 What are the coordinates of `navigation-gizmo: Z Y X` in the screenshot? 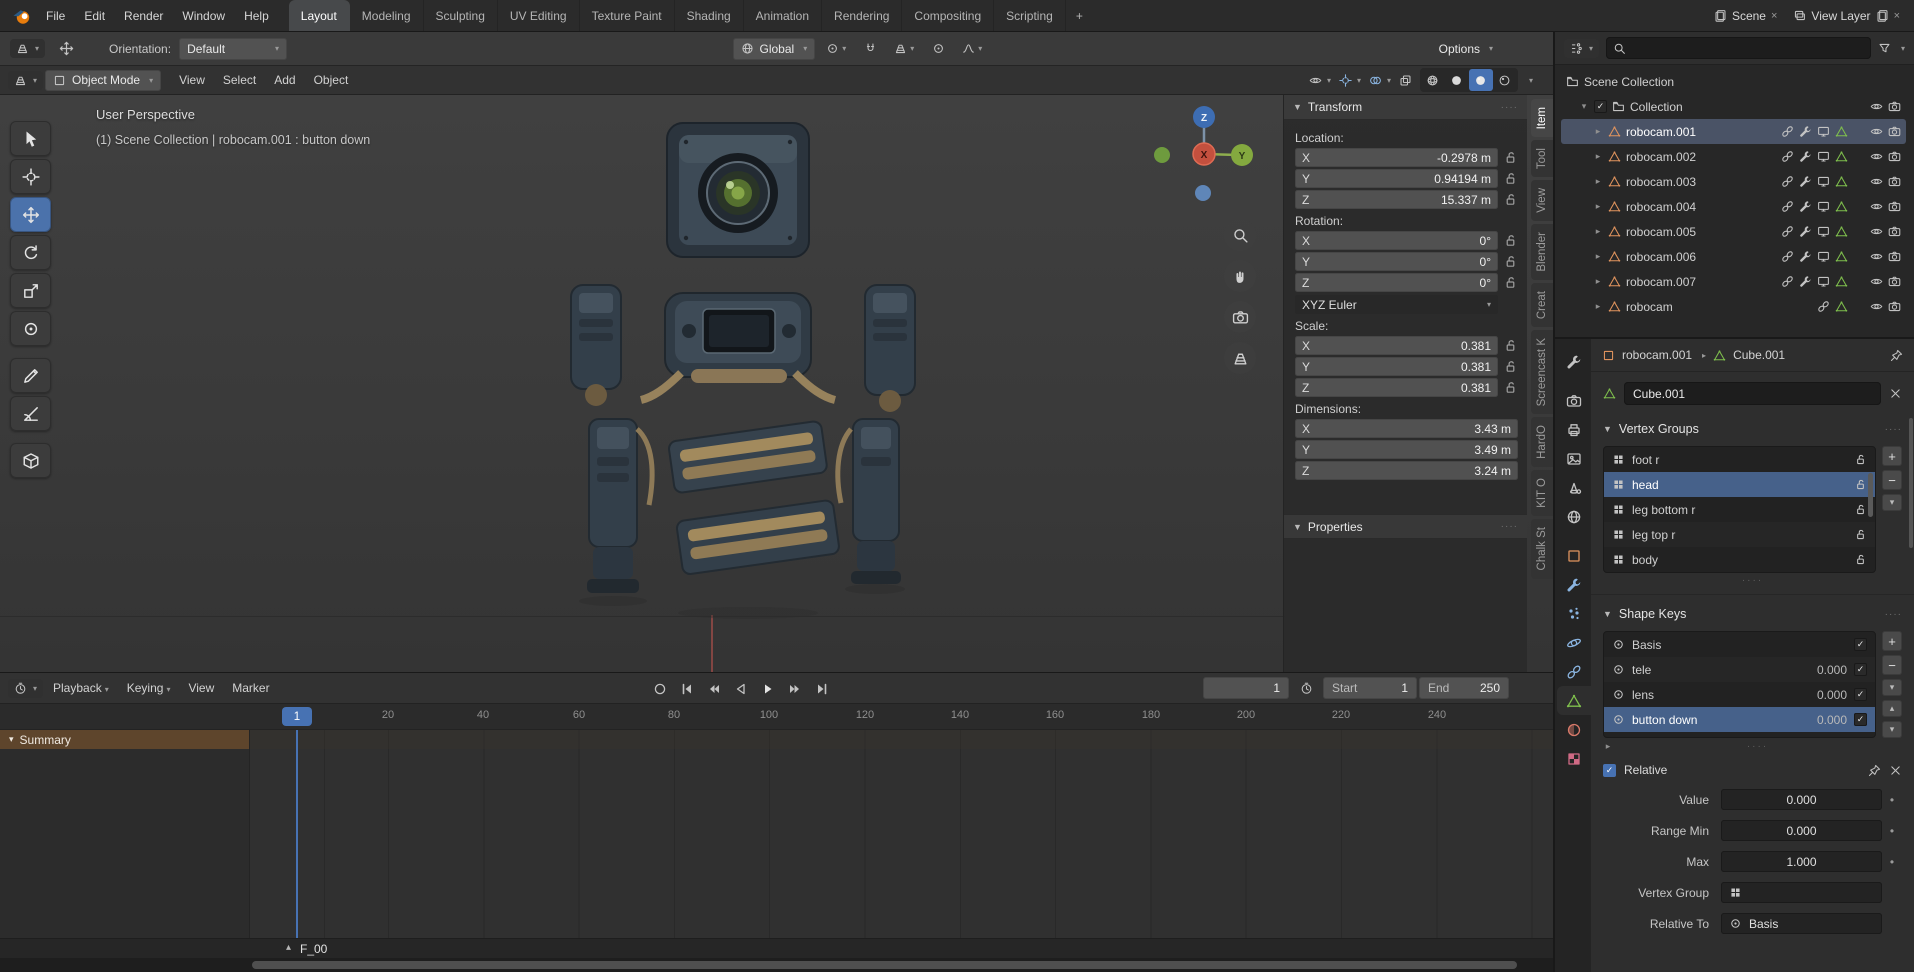 It's located at (1204, 157).